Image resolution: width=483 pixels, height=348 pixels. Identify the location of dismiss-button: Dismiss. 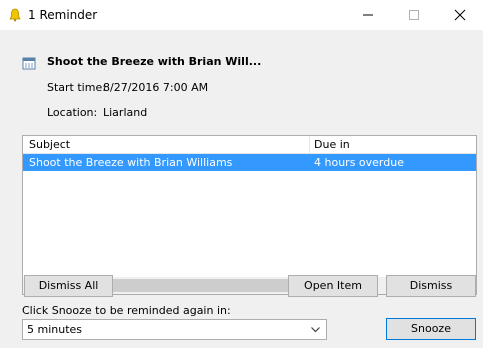
(431, 286).